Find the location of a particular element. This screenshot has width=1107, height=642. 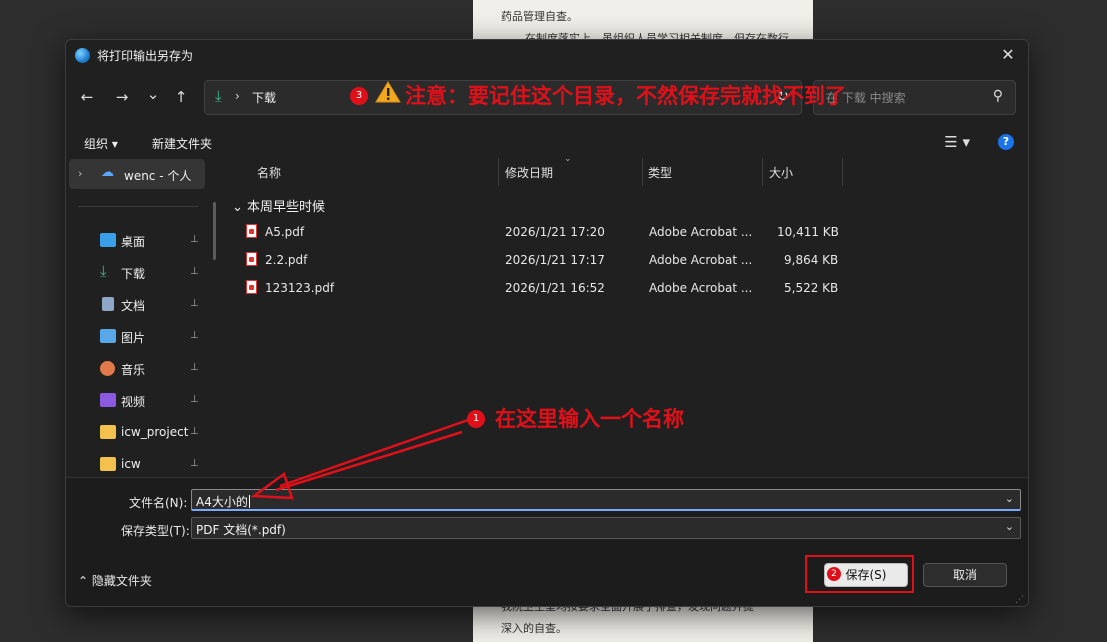

sidebar-item-music: 音乐 ⊥ is located at coordinates (161, 369).